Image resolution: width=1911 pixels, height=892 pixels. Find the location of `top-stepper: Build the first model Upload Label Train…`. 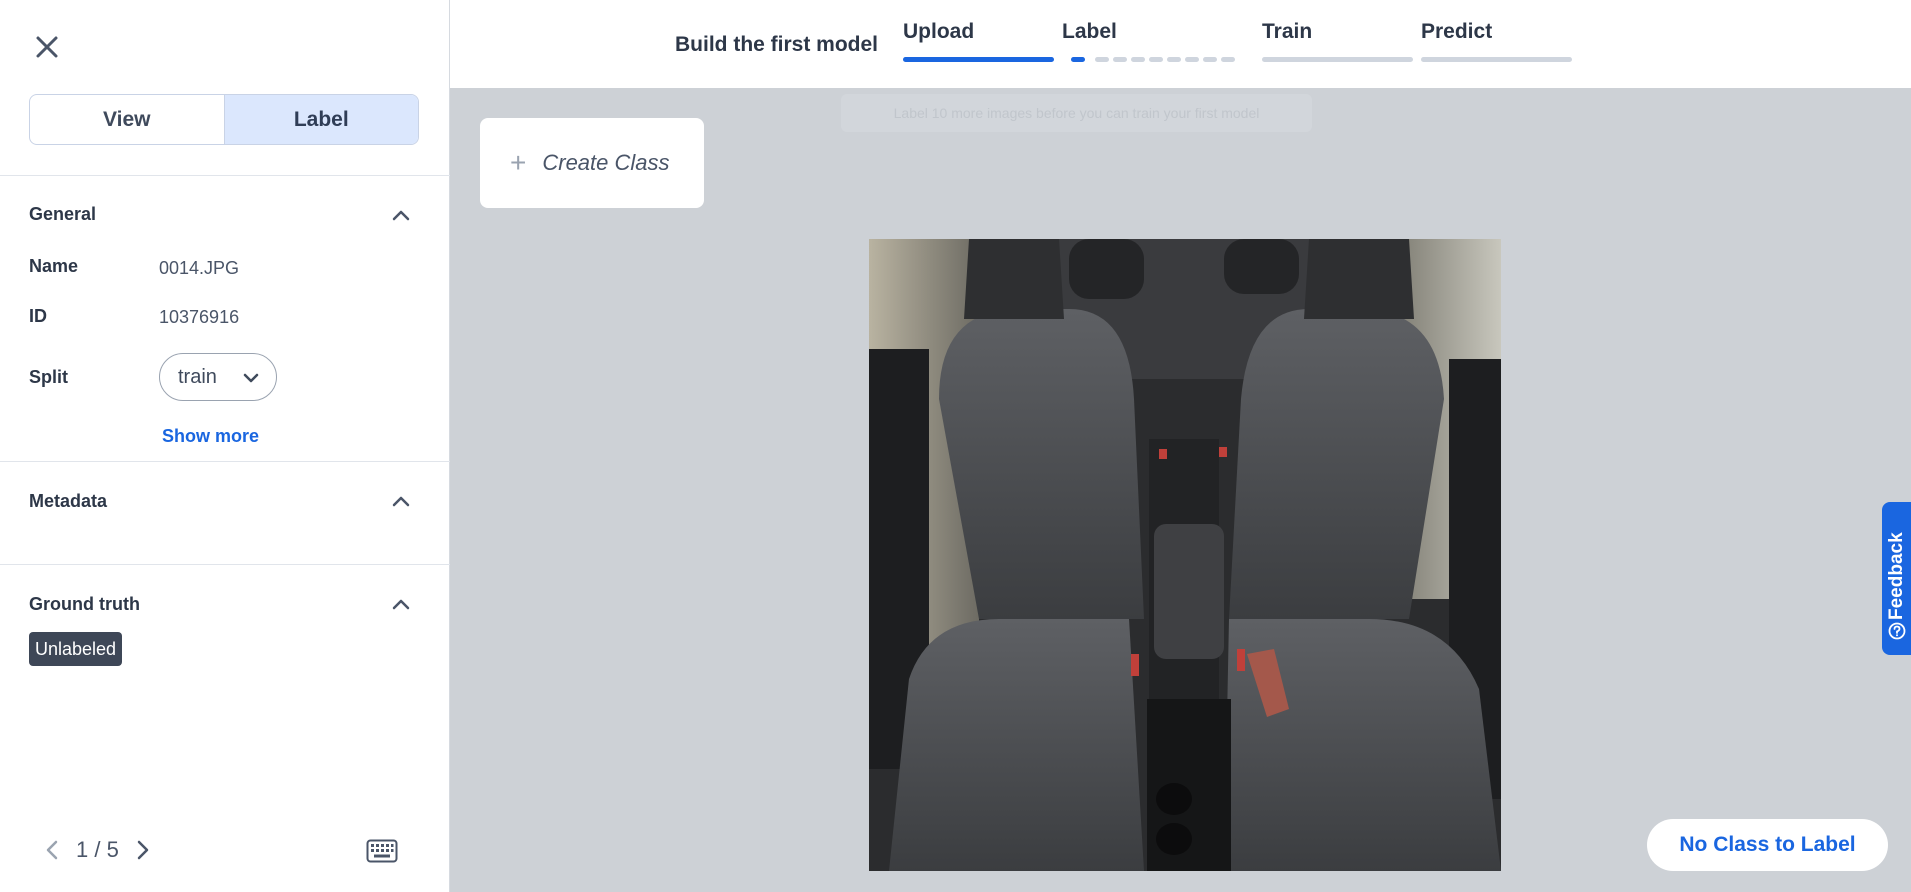

top-stepper: Build the first model Upload Label Train… is located at coordinates (1180, 44).